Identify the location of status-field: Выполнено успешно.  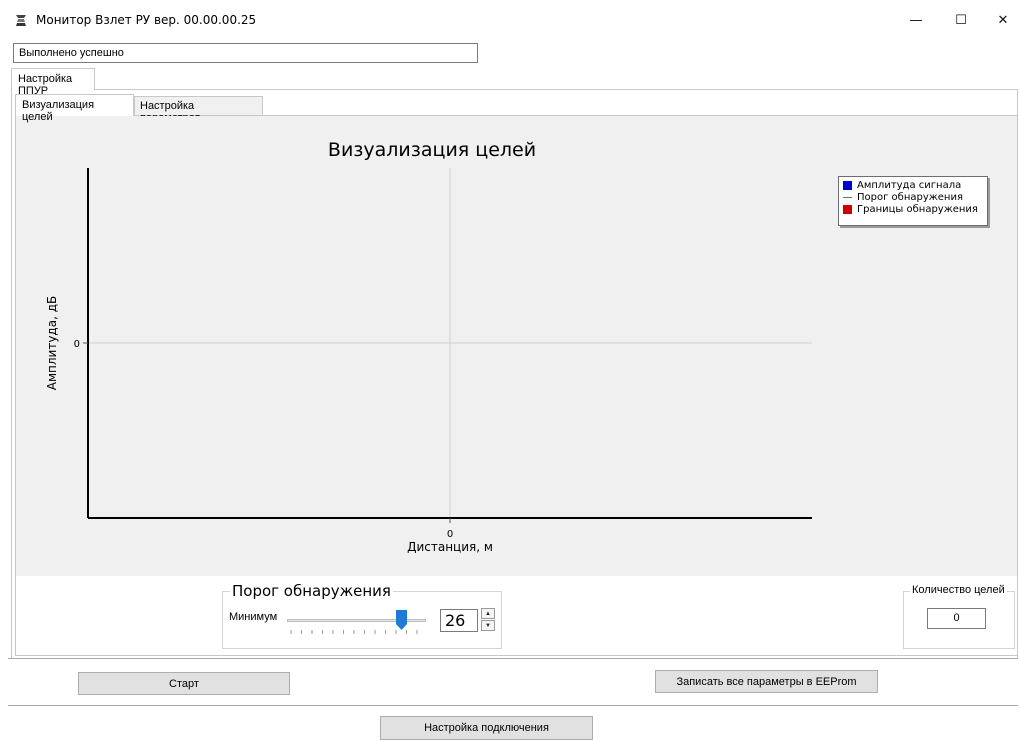
(245, 53).